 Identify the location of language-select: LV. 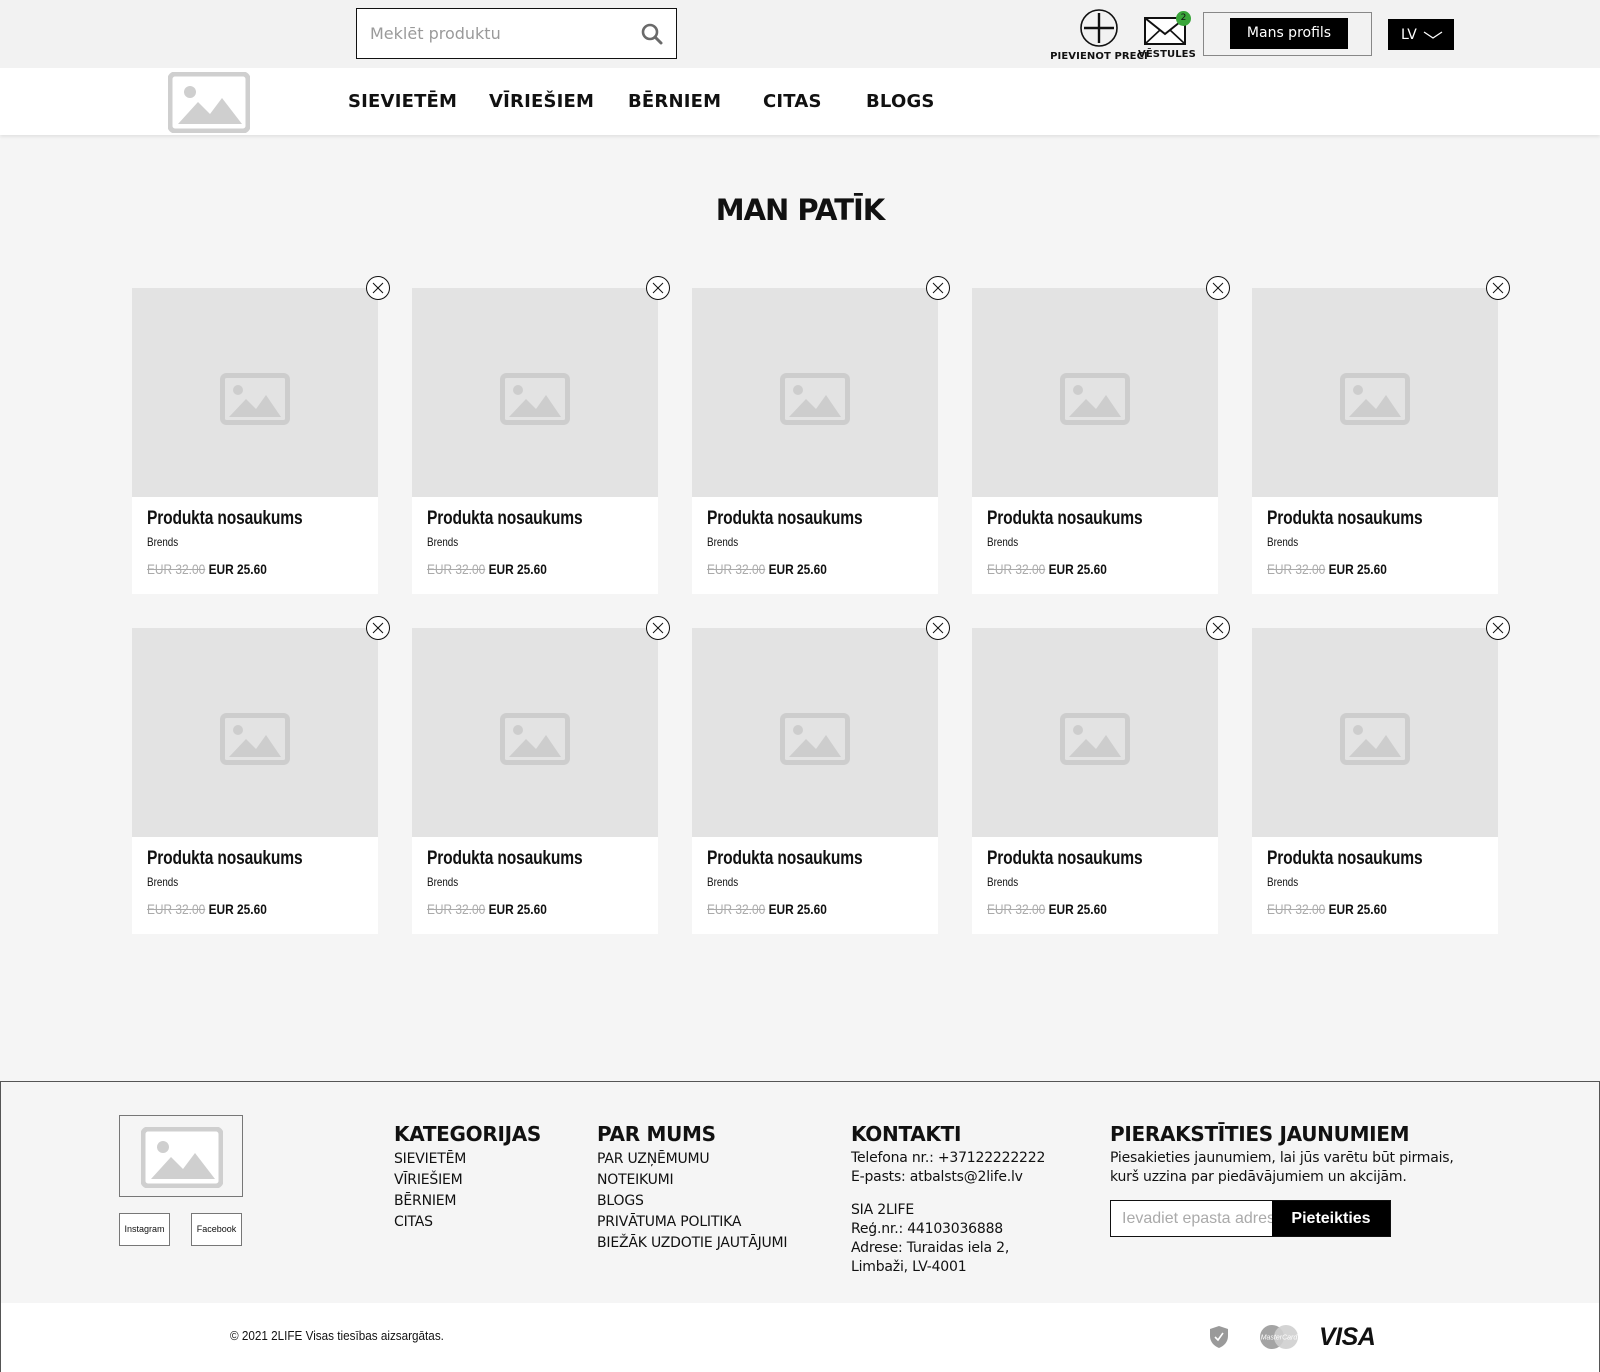
(1421, 34).